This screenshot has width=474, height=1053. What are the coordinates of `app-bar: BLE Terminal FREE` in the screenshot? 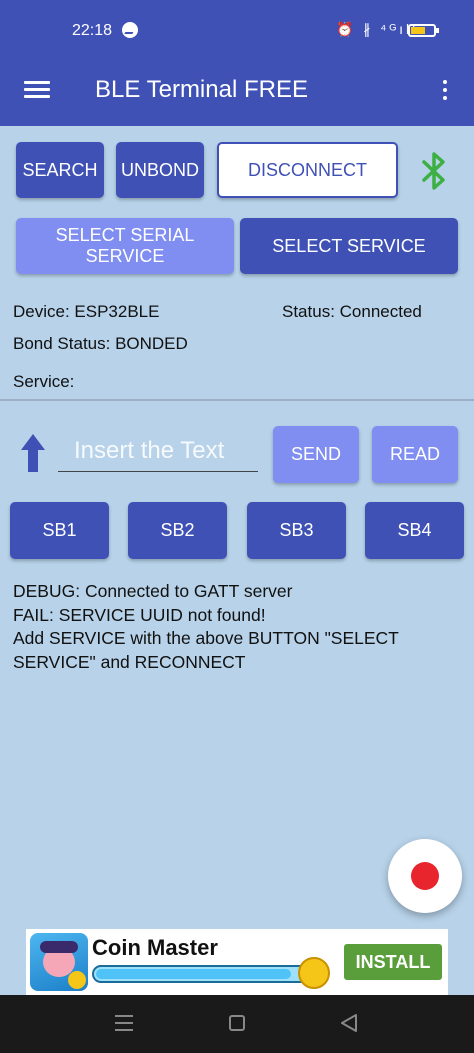 It's located at (237, 89).